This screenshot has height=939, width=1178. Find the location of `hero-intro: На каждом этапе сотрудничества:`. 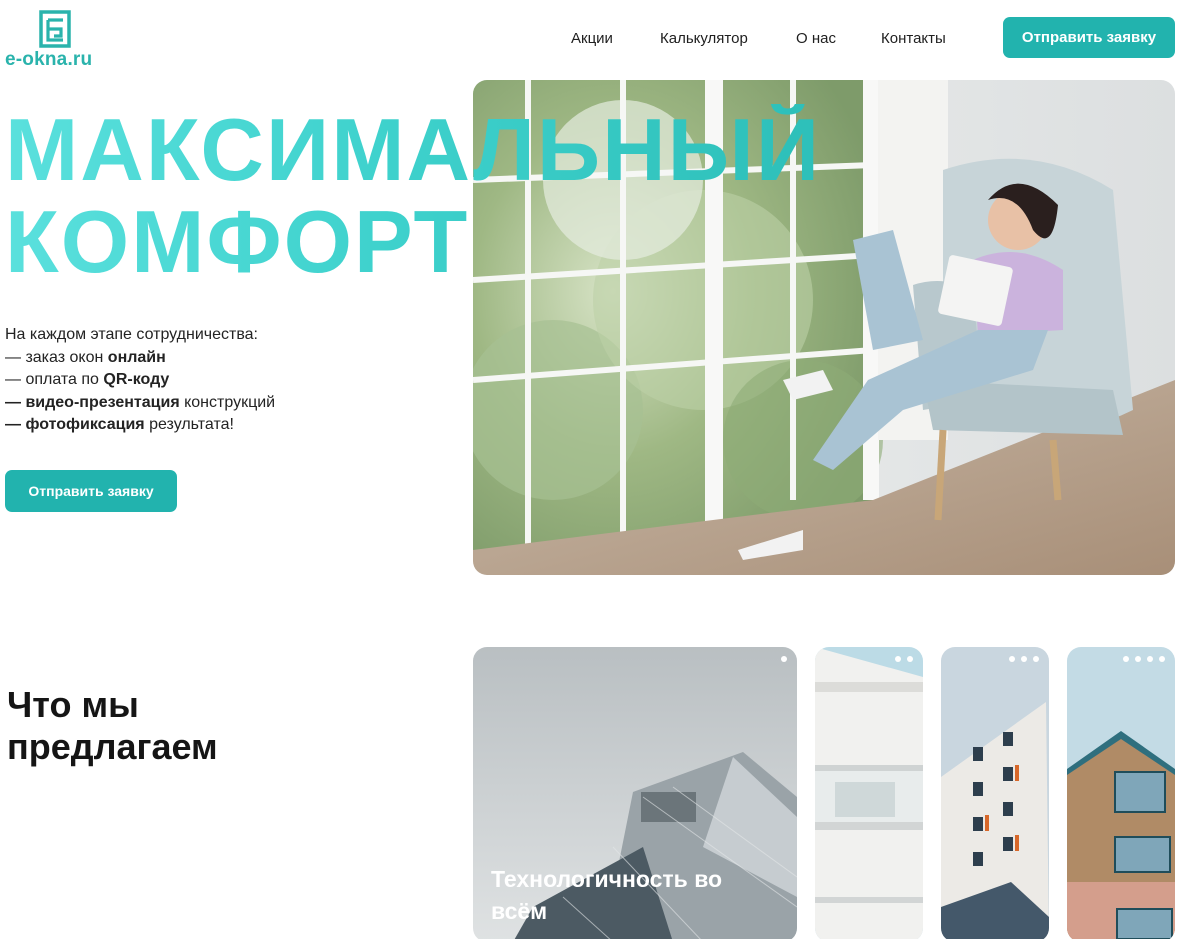

hero-intro: На каждом этапе сотрудничества: is located at coordinates (131, 334).